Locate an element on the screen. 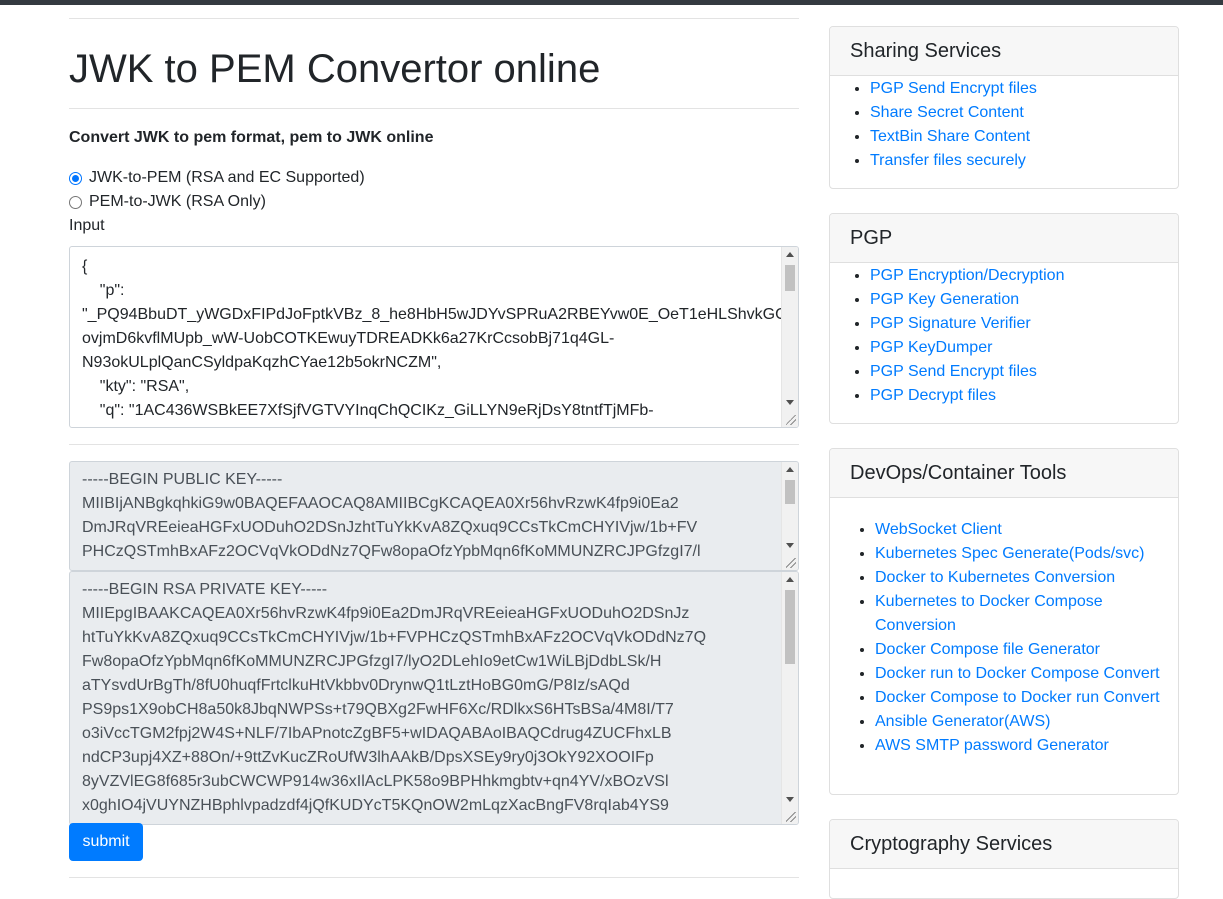  page-title: JWK to PEM Convertor online is located at coordinates (335, 69).